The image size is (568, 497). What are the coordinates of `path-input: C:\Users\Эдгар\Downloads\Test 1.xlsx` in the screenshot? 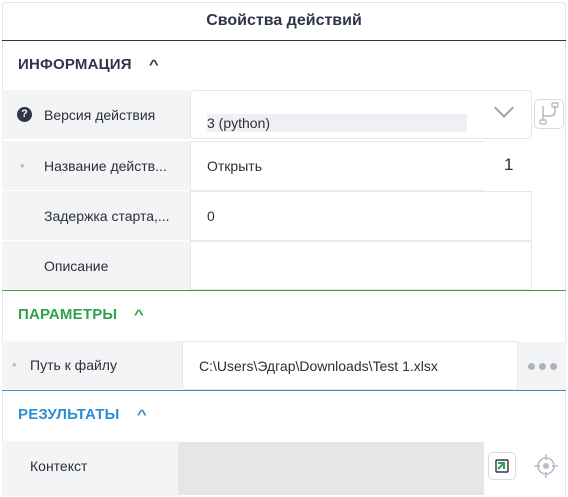 It's located at (350, 365).